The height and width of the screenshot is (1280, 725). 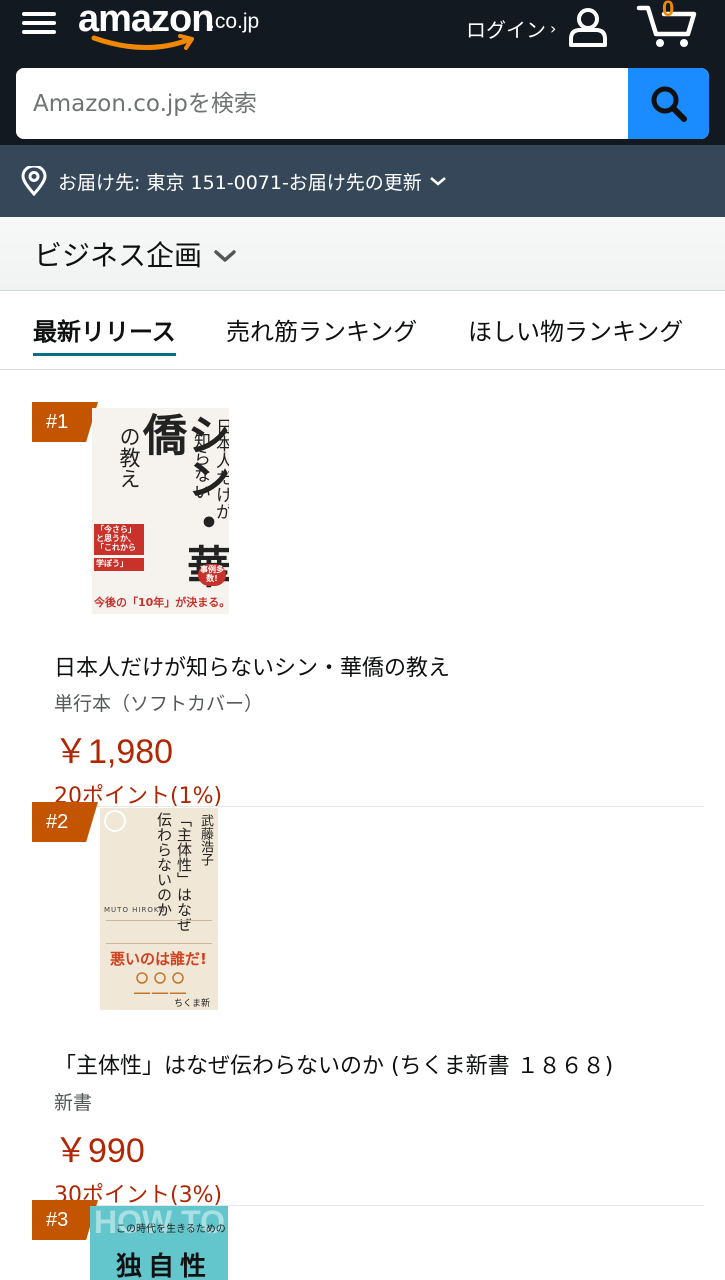 I want to click on search-icon, so click(x=669, y=104).